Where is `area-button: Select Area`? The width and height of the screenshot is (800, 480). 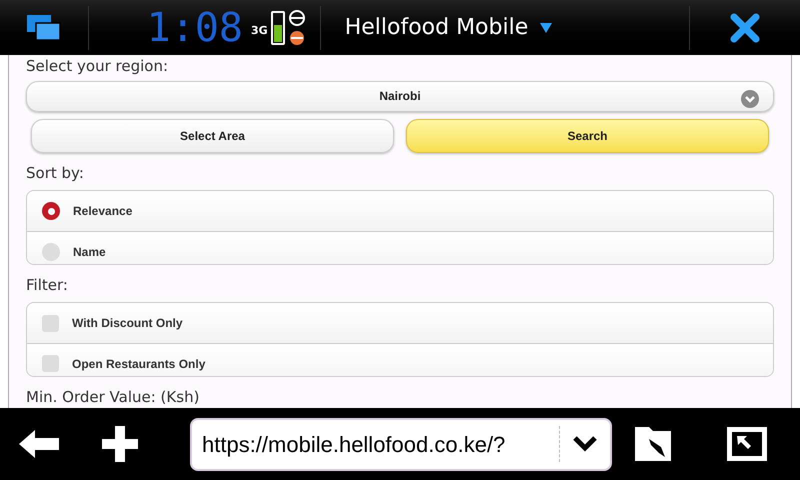 area-button: Select Area is located at coordinates (212, 135).